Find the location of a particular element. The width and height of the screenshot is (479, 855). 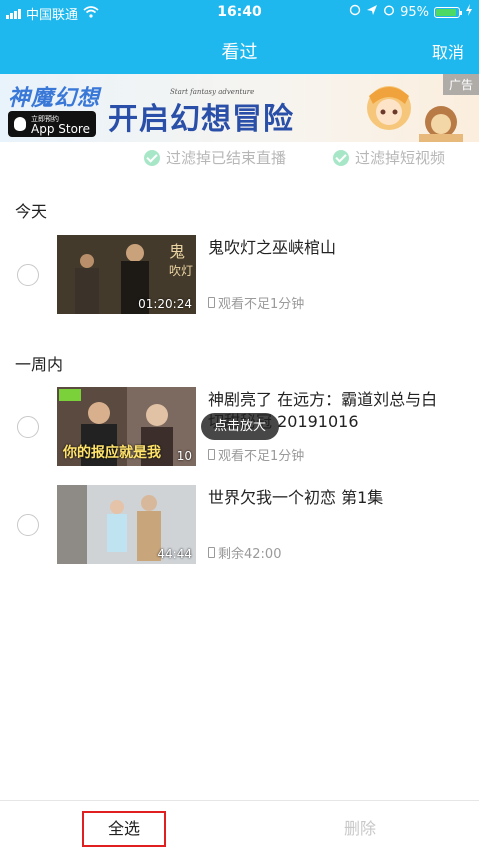

app-store-badge: 立即预约 App Store is located at coordinates (52, 124).